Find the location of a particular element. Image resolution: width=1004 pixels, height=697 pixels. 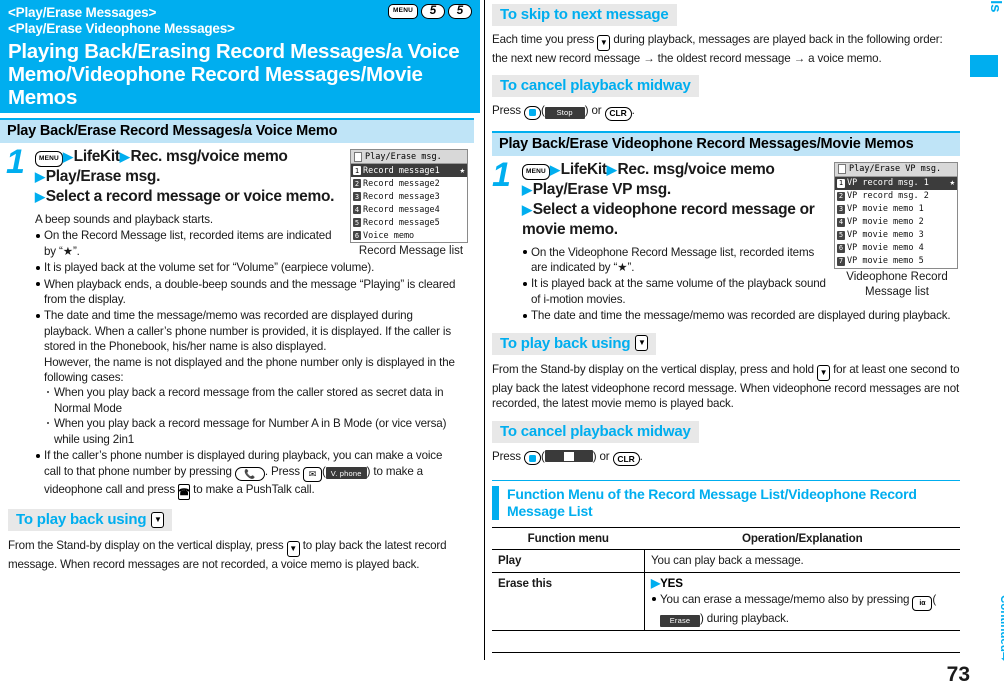

list-item: 4 Record message4 is located at coordinates (409, 209).